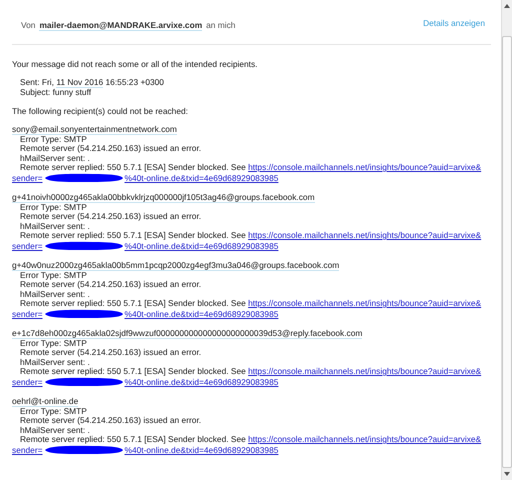  What do you see at coordinates (28, 25) in the screenshot?
I see `from-label: Von` at bounding box center [28, 25].